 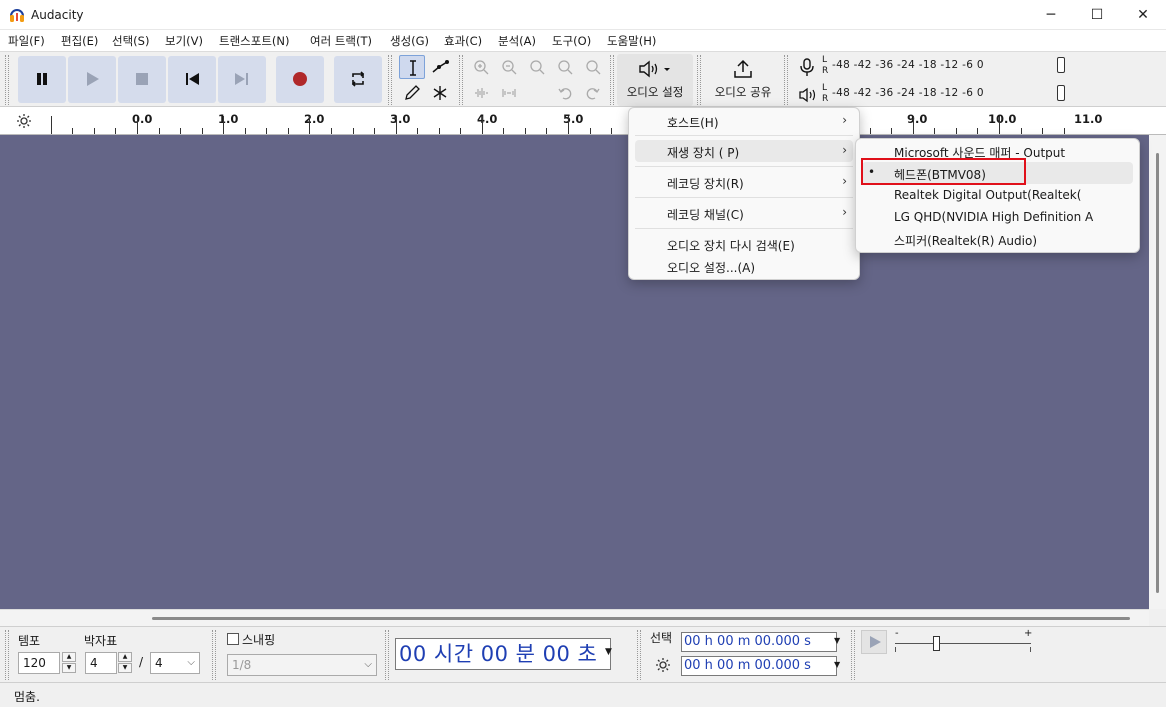 I want to click on time-display: 00 시간 00 분 00 초, so click(x=503, y=654).